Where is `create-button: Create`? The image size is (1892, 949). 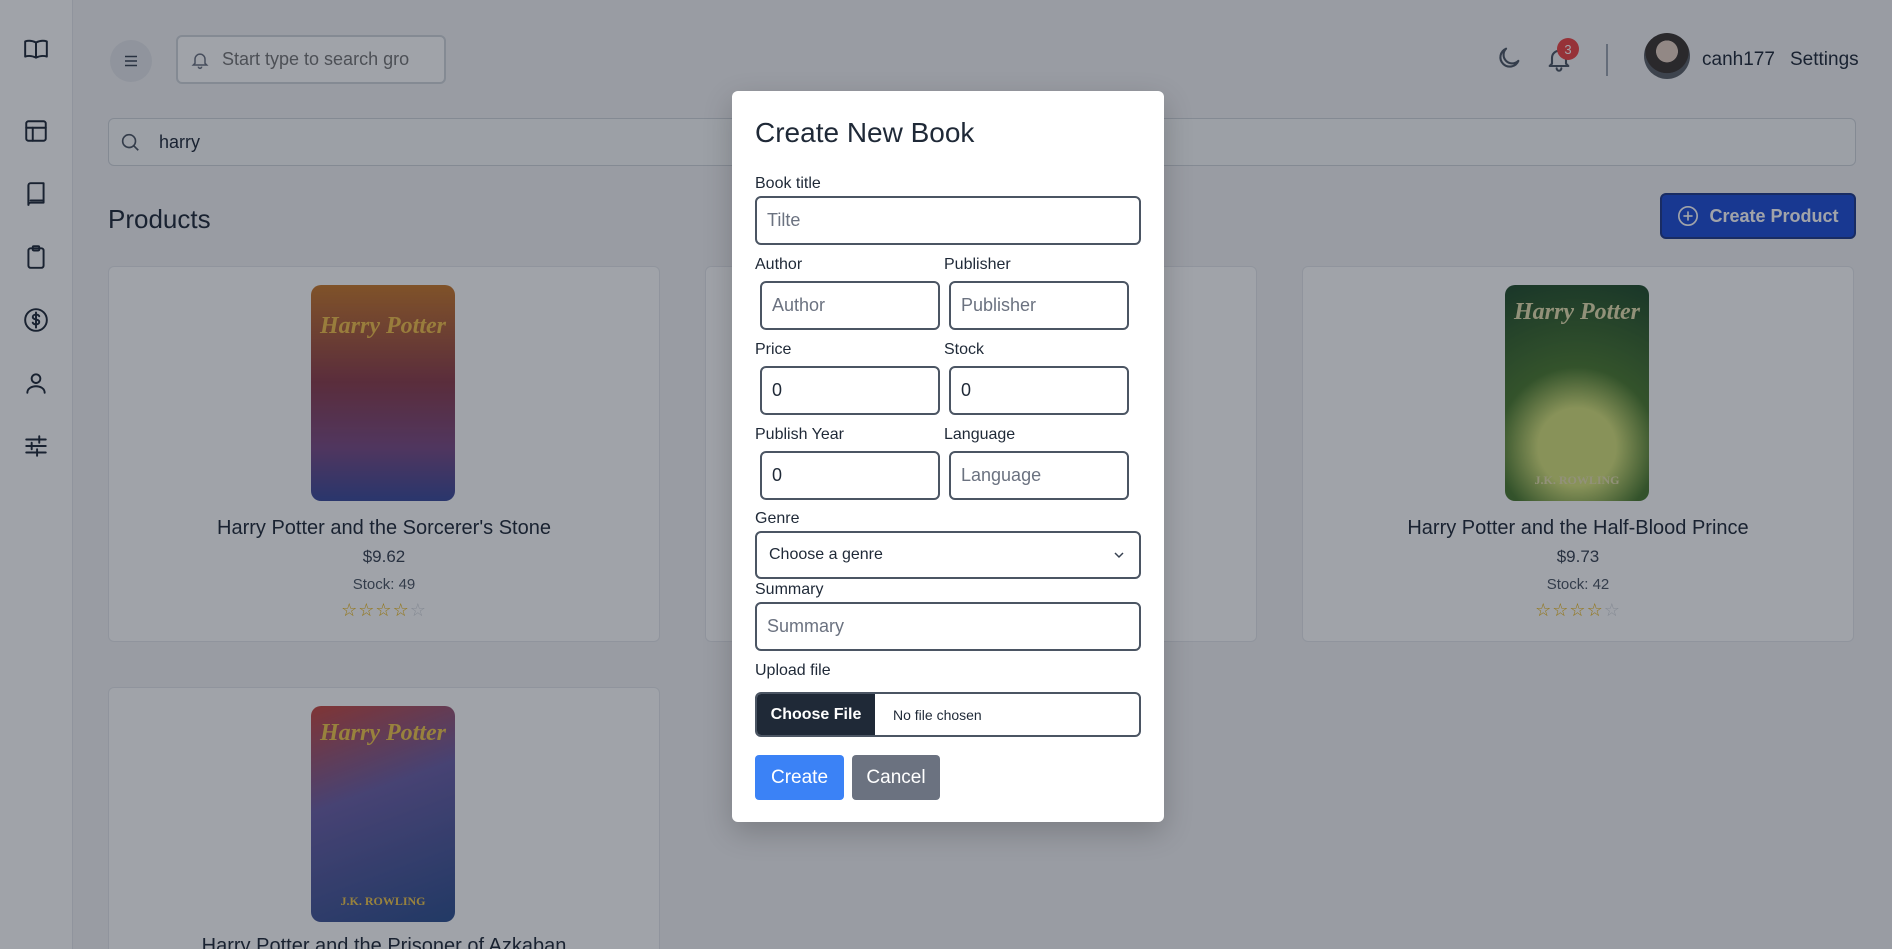
create-button: Create is located at coordinates (799, 777).